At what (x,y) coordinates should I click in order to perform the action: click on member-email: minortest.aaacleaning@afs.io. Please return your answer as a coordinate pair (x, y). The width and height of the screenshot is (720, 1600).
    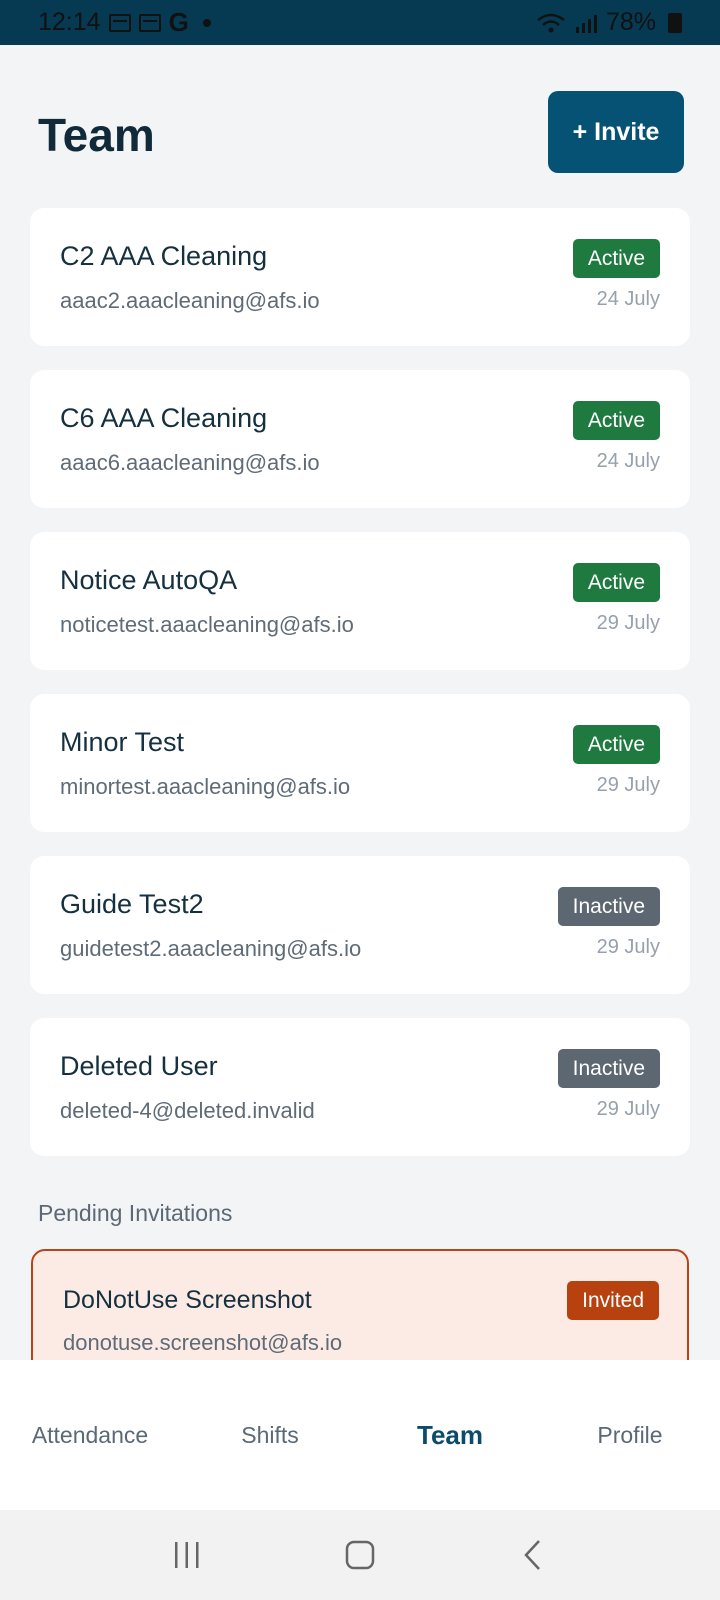
    Looking at the image, I should click on (205, 786).